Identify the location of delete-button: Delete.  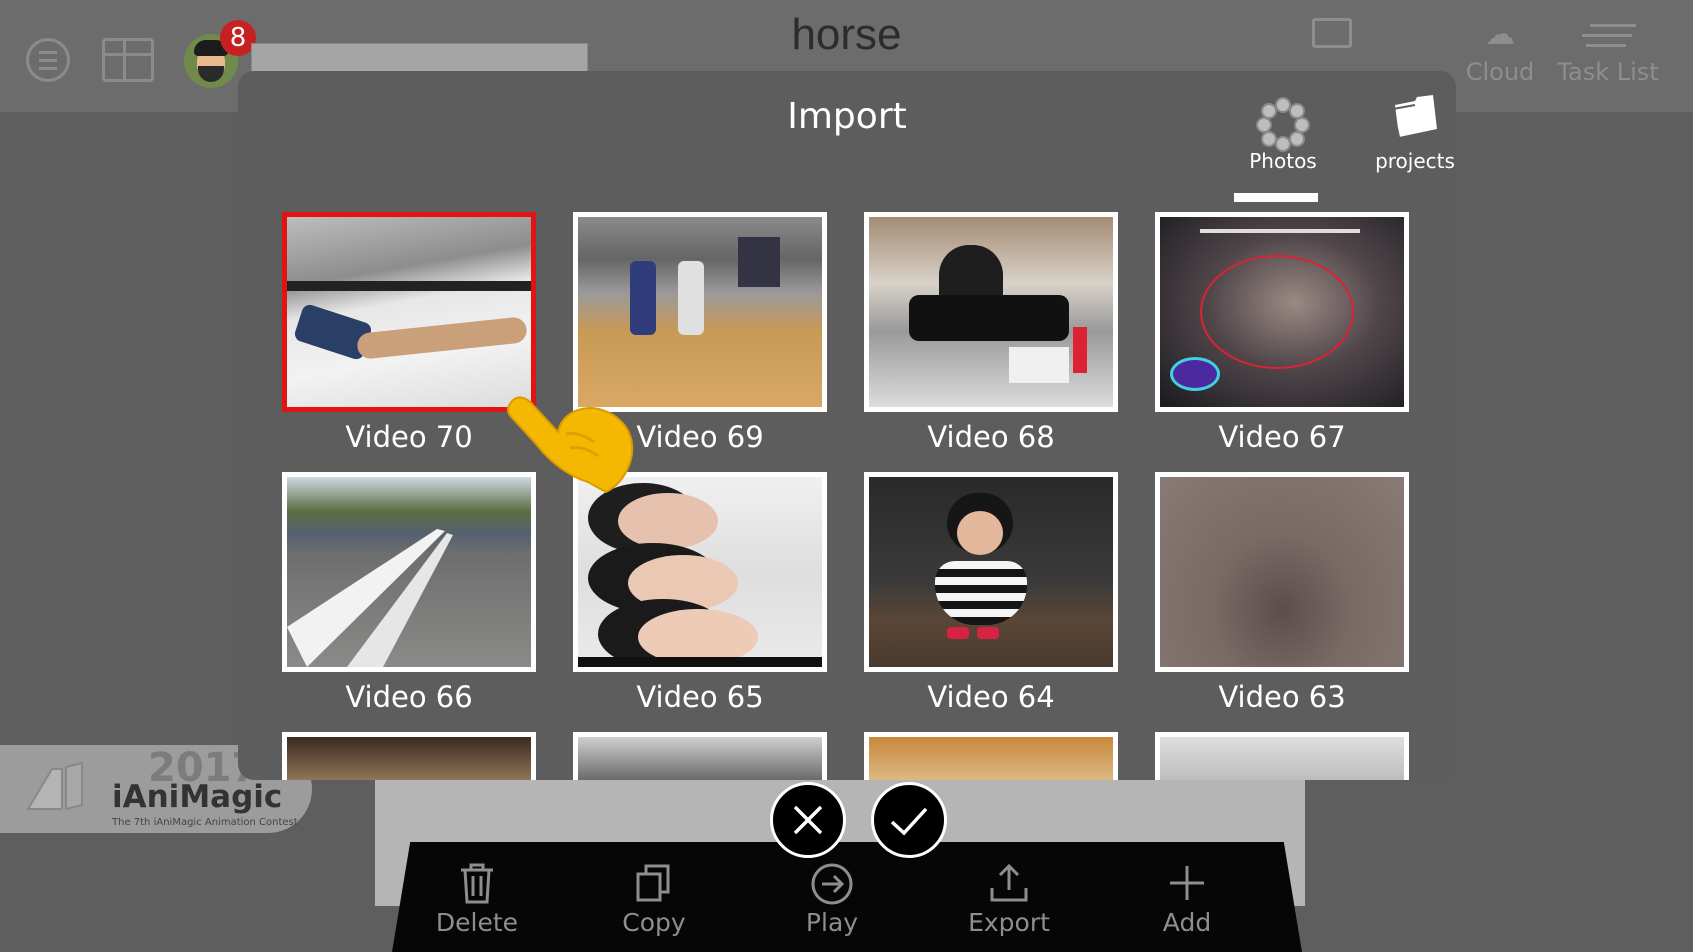
(477, 899).